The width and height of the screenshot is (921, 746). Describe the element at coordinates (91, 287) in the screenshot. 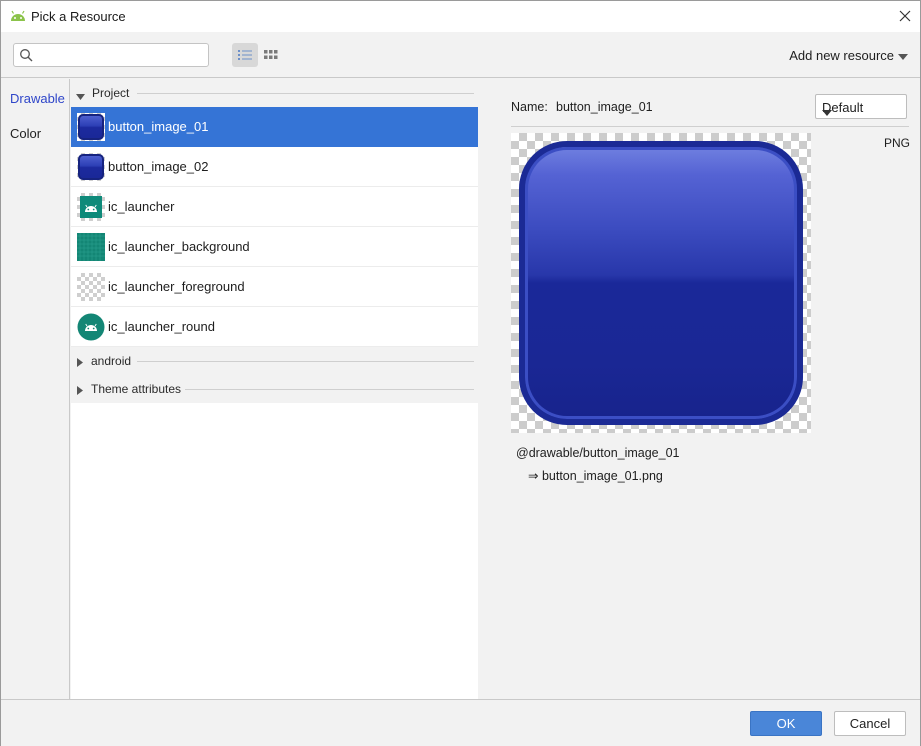

I see `transparent-foreground-icon` at that location.